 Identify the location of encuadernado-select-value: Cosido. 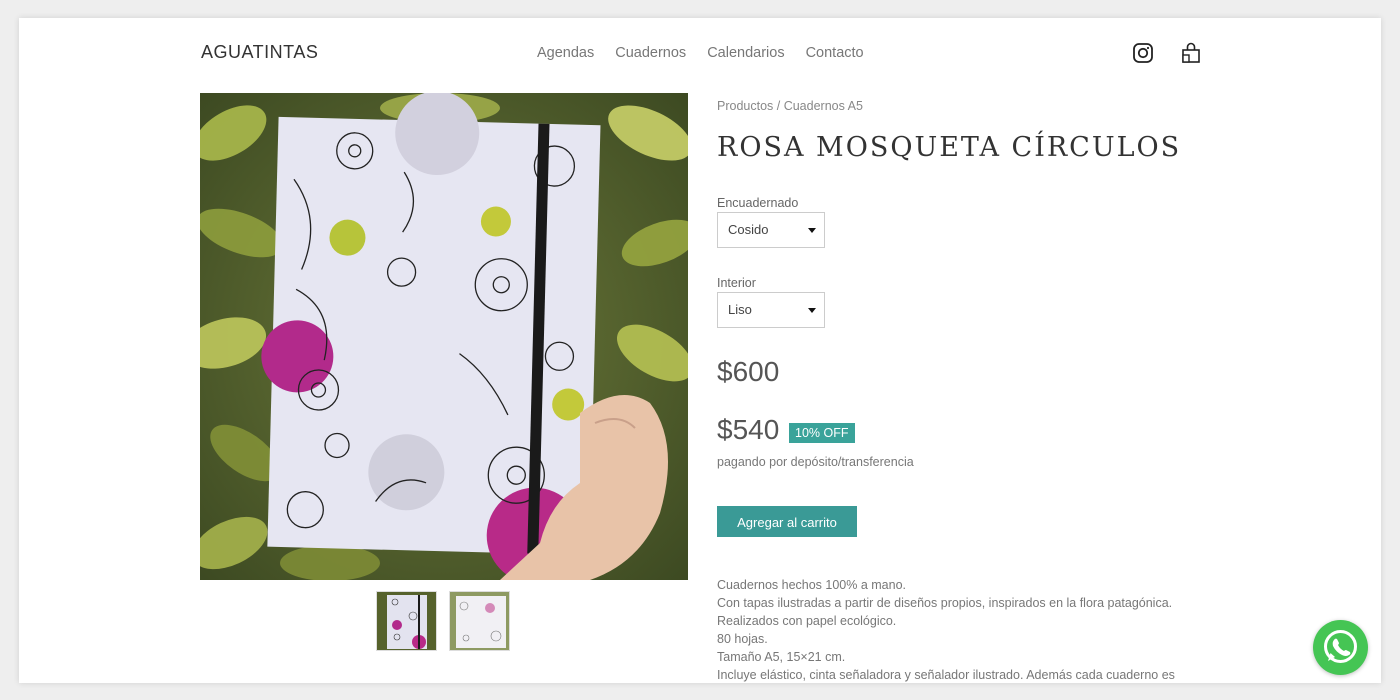
(748, 229).